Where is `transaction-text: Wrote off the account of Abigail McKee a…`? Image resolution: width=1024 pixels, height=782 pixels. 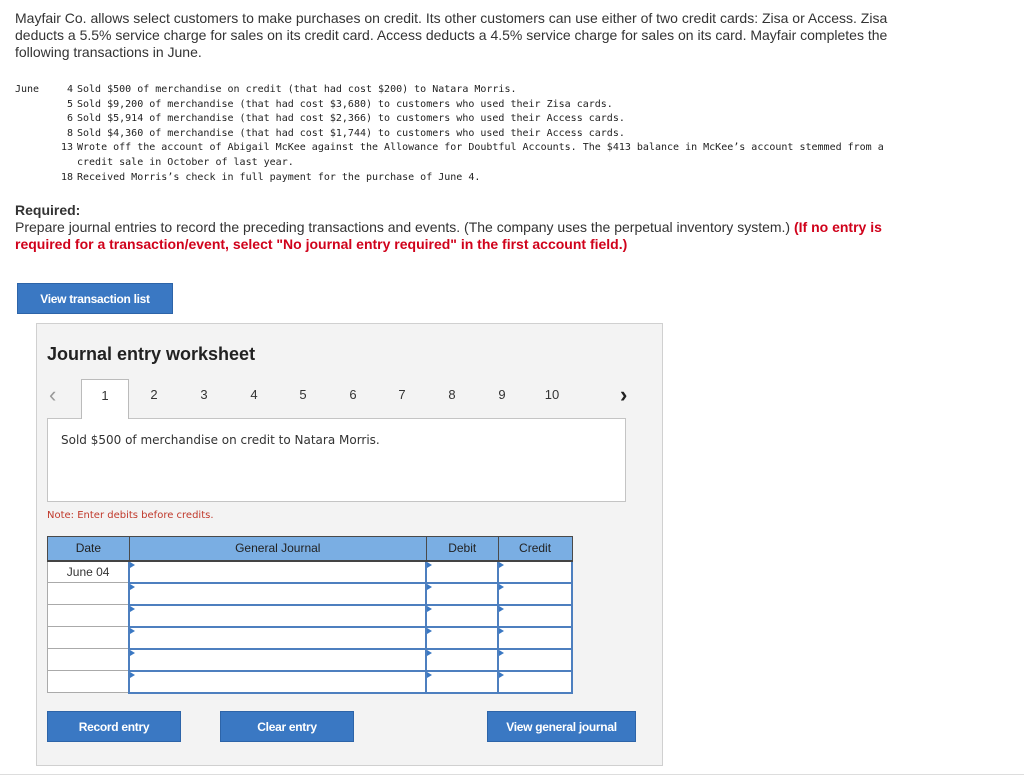 transaction-text: Wrote off the account of Abigail McKee a… is located at coordinates (480, 155).